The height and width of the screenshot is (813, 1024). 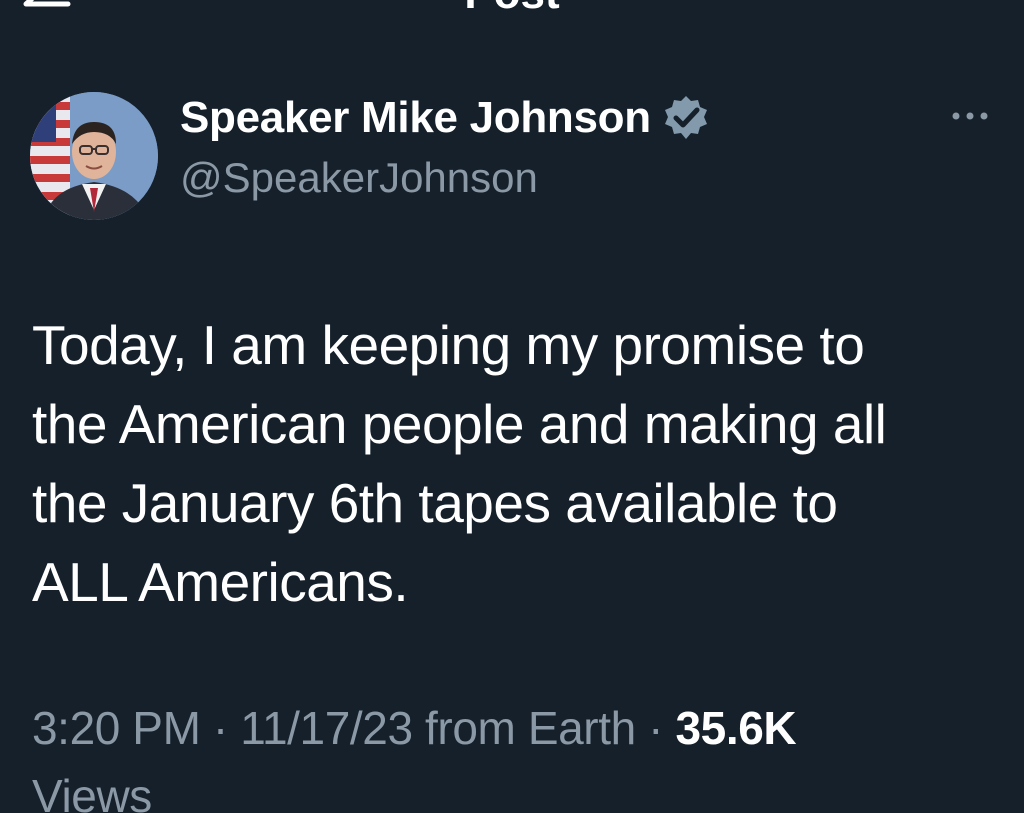 I want to click on views-count: 35.6K, so click(x=735, y=728).